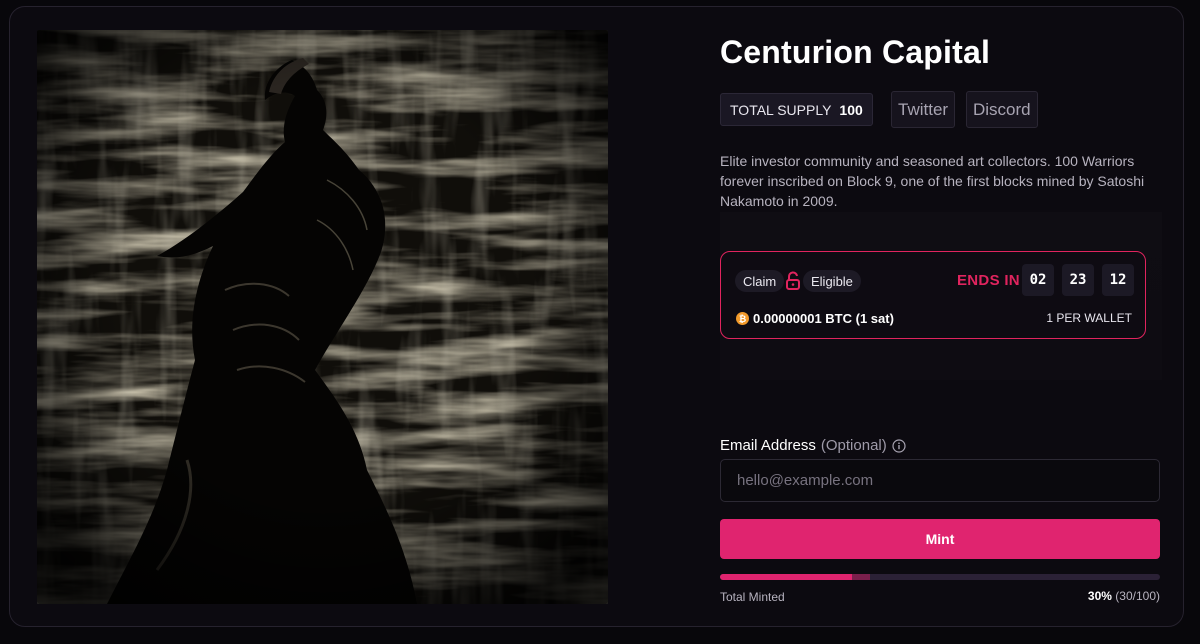 The width and height of the screenshot is (1200, 644). Describe the element at coordinates (940, 480) in the screenshot. I see `email-input` at that location.